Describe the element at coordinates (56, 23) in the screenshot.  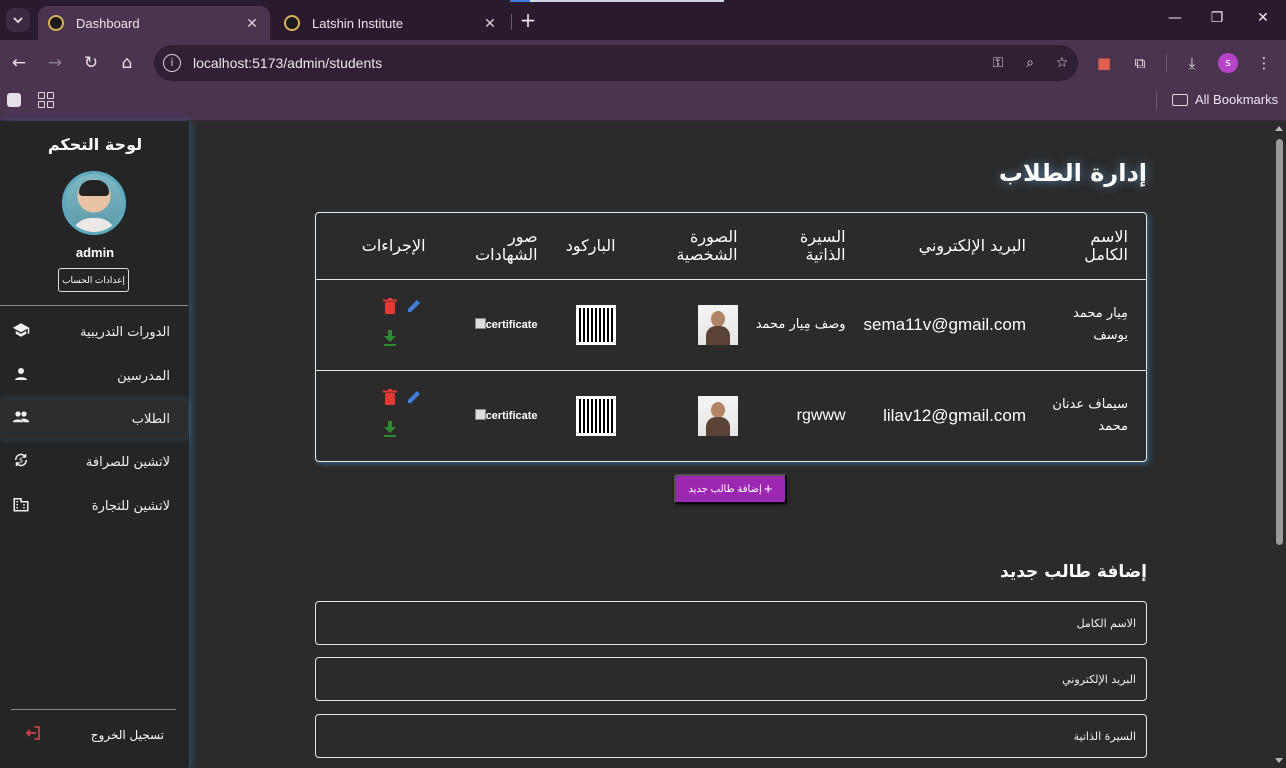
I see `site-favicon-icon` at that location.